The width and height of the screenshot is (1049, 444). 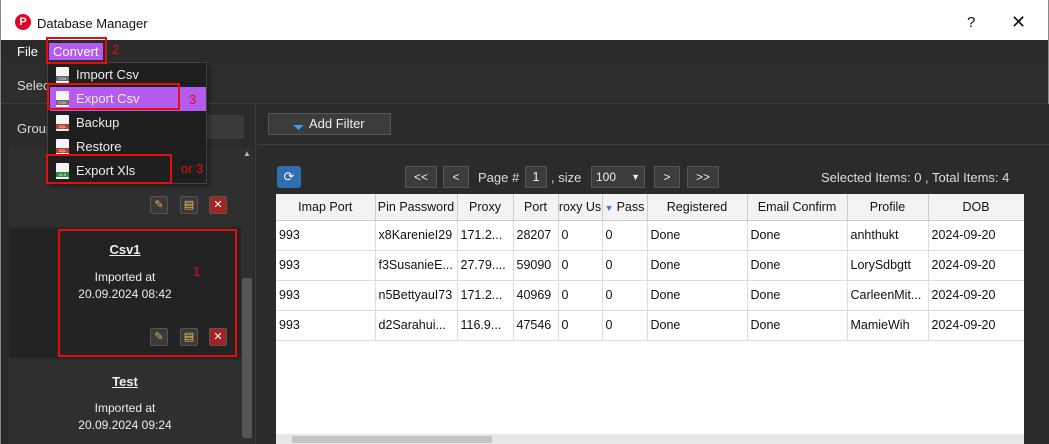 I want to click on menu-item-label: Restore, so click(x=99, y=146).